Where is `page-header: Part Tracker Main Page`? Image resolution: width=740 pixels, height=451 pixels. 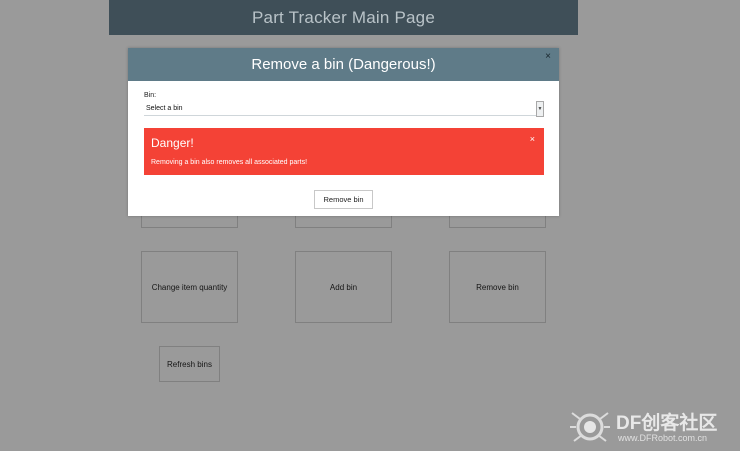 page-header: Part Tracker Main Page is located at coordinates (343, 17).